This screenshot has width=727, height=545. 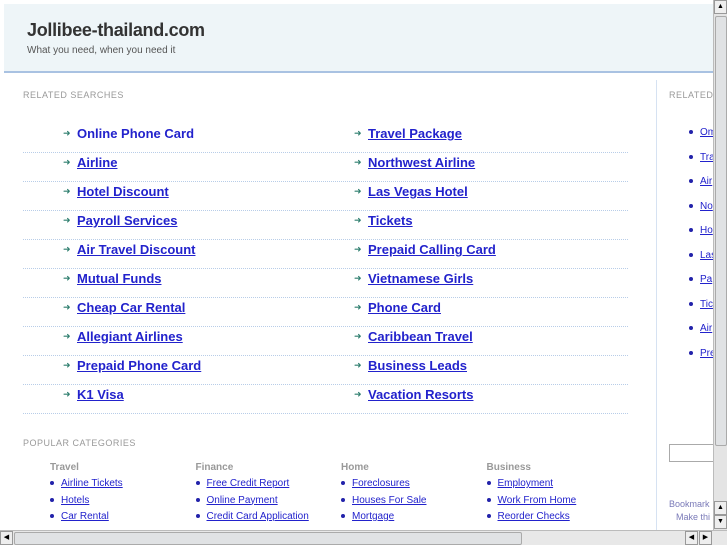 What do you see at coordinates (119, 278) in the screenshot?
I see `related-link: Mutual Funds` at bounding box center [119, 278].